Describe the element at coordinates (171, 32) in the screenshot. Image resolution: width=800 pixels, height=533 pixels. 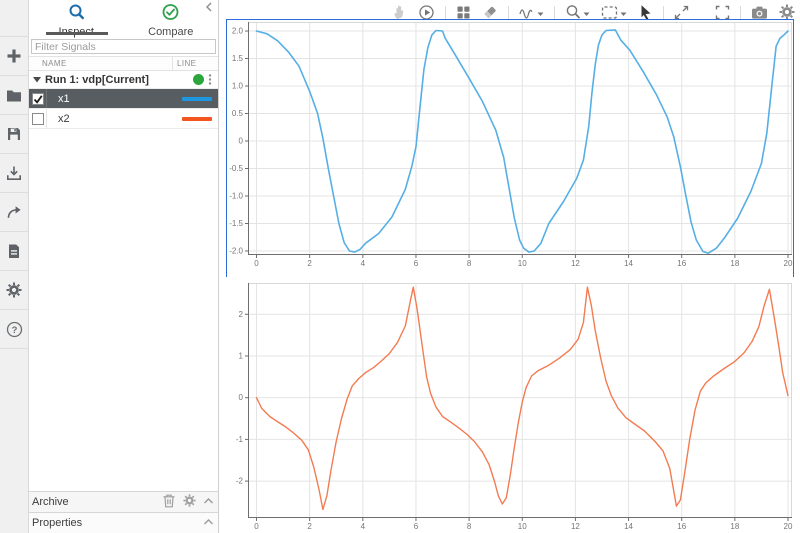
I see `tab-compare-label: Compare` at that location.